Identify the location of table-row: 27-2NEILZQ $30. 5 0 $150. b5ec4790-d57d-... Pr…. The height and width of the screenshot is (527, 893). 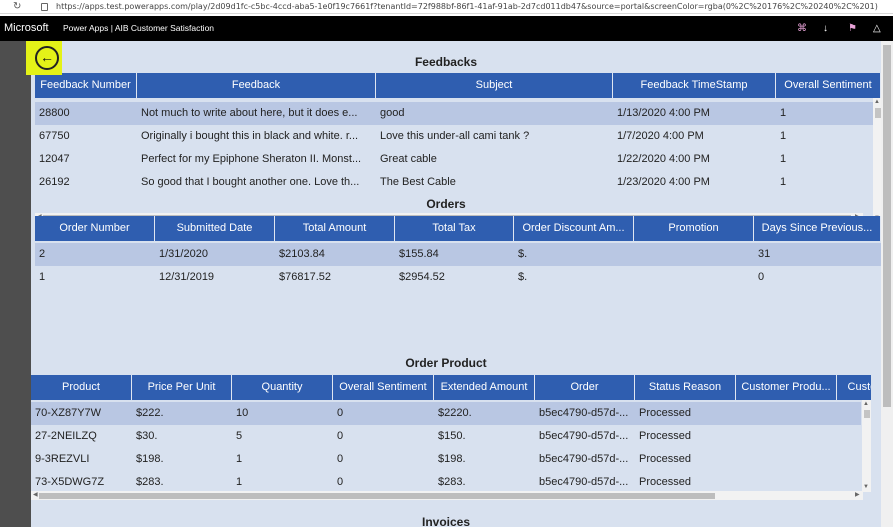
(446, 436).